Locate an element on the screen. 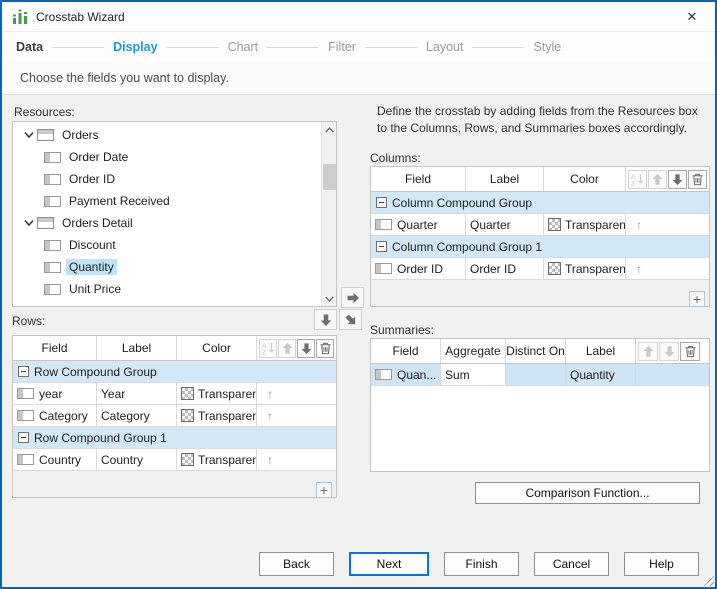 This screenshot has height=589, width=717. rows-table-header: Field Label Color AZ is located at coordinates (174, 348).